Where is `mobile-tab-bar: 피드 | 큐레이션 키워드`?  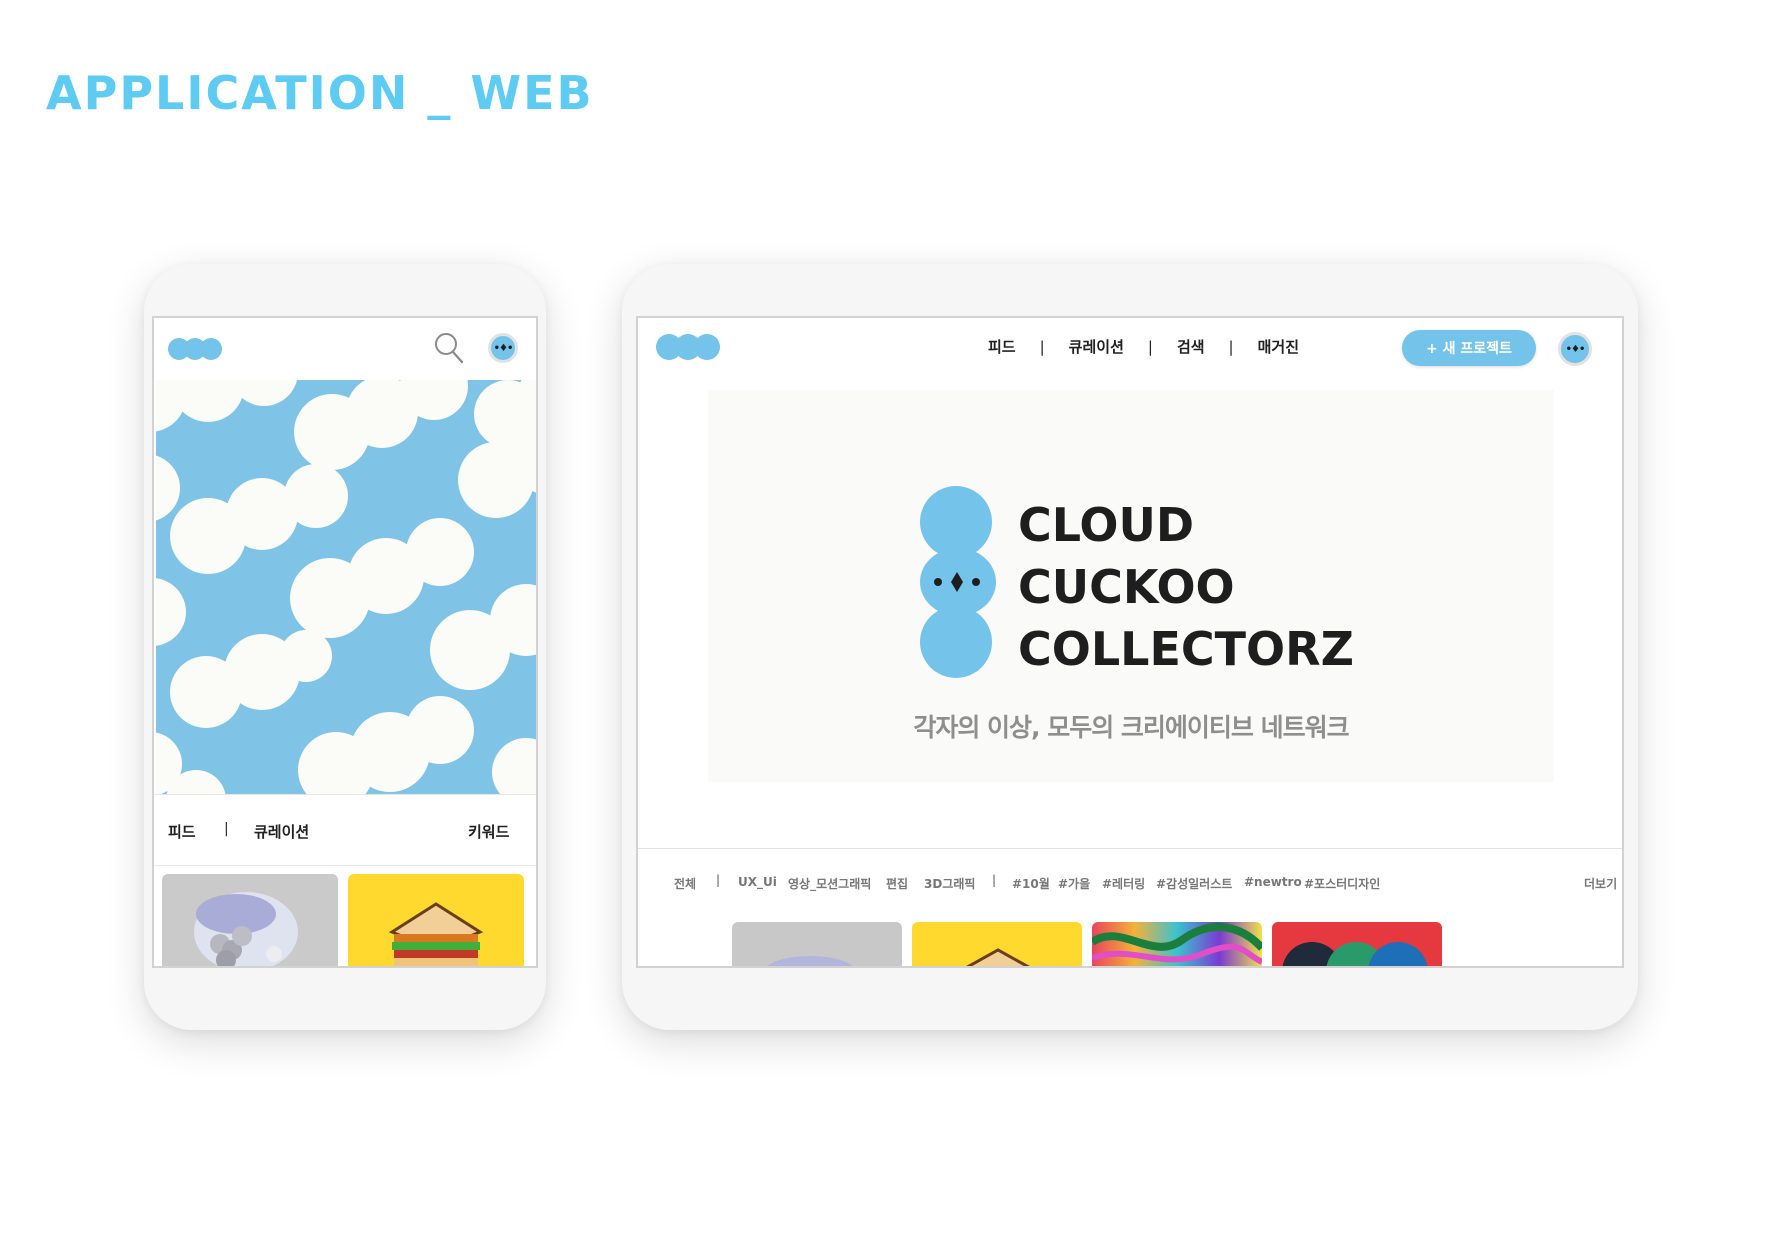 mobile-tab-bar: 피드 | 큐레이션 키워드 is located at coordinates (345, 830).